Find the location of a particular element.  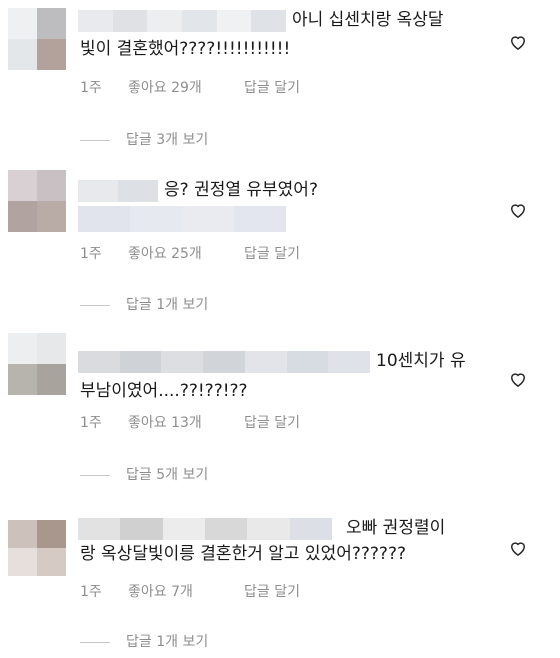

comment-meta: 1주 좋아요 29개 답글 달기 is located at coordinates (190, 88).